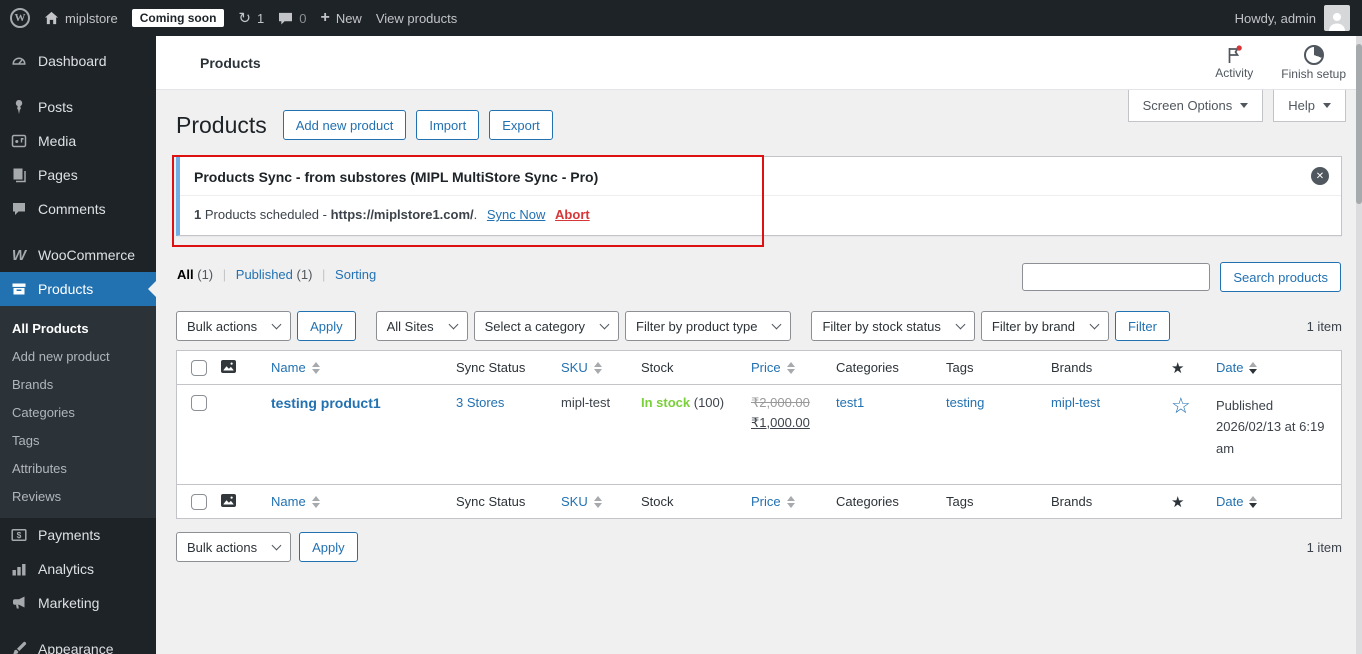  Describe the element at coordinates (850, 402) in the screenshot. I see `category-link: test1` at that location.